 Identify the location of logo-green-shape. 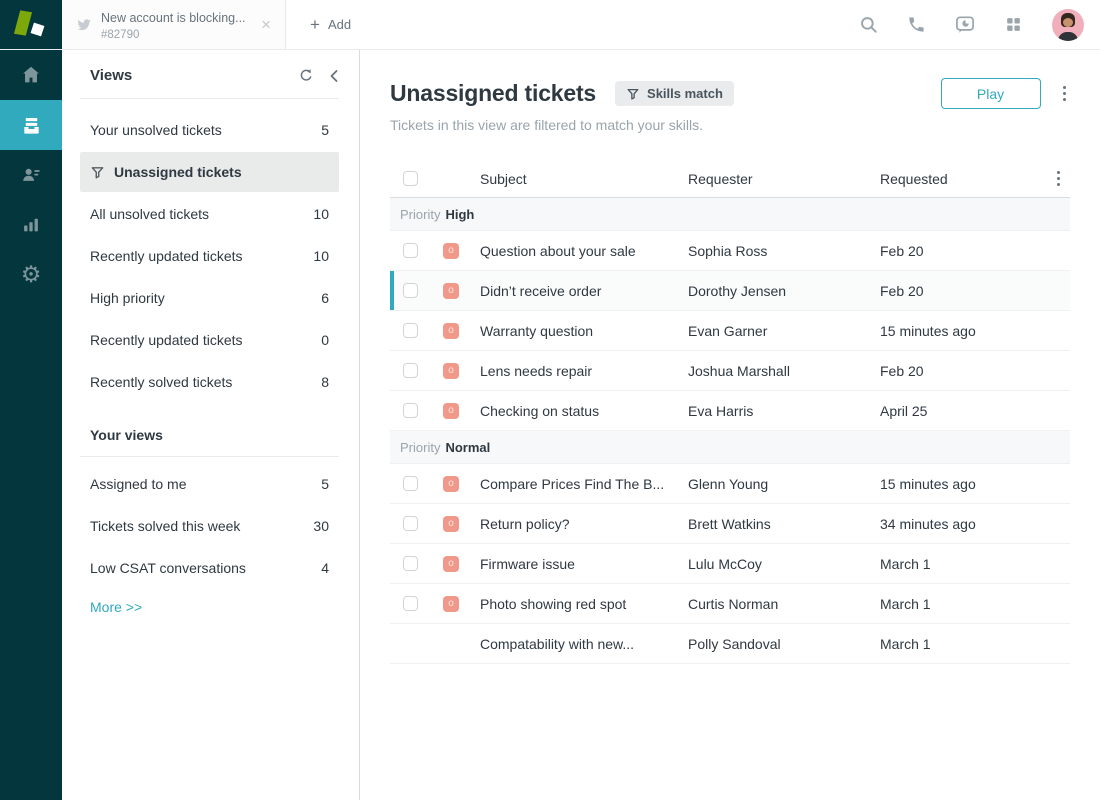
(23, 23).